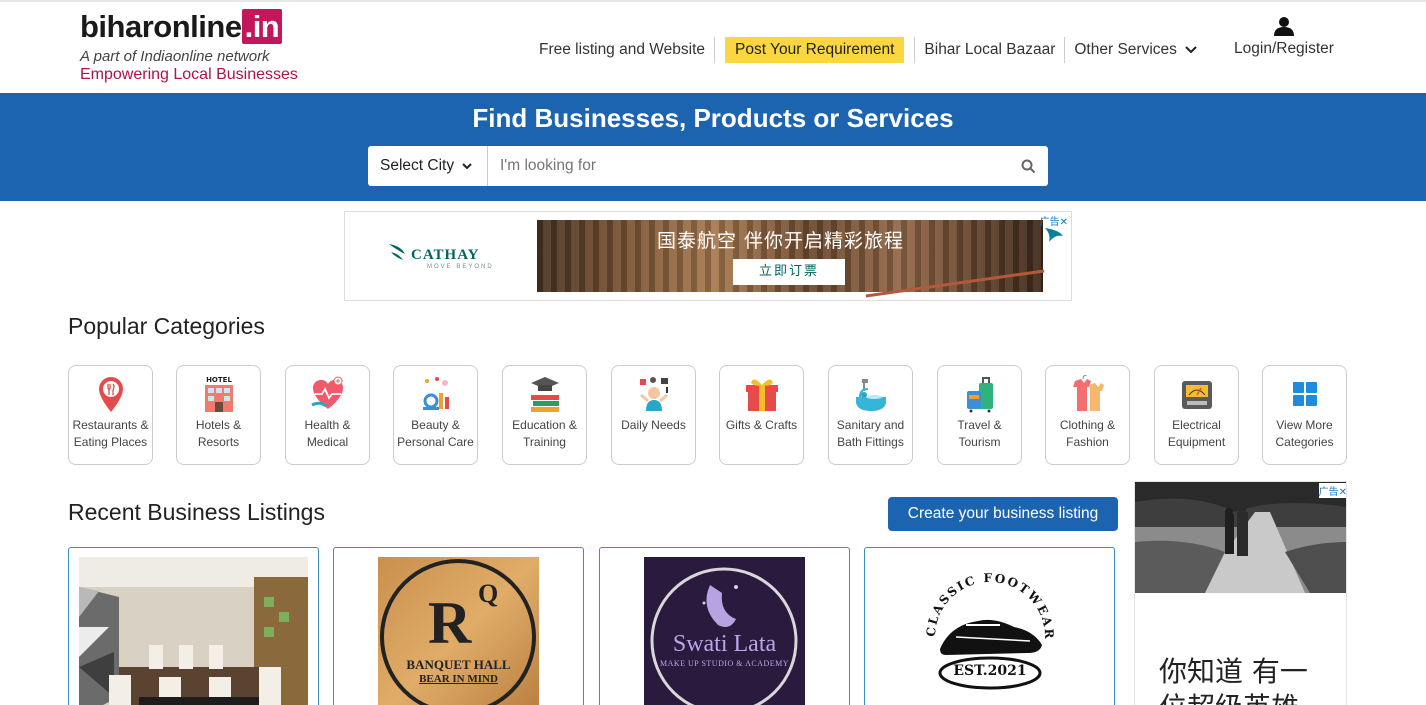  I want to click on category-travel: Travel & Tourism, so click(979, 415).